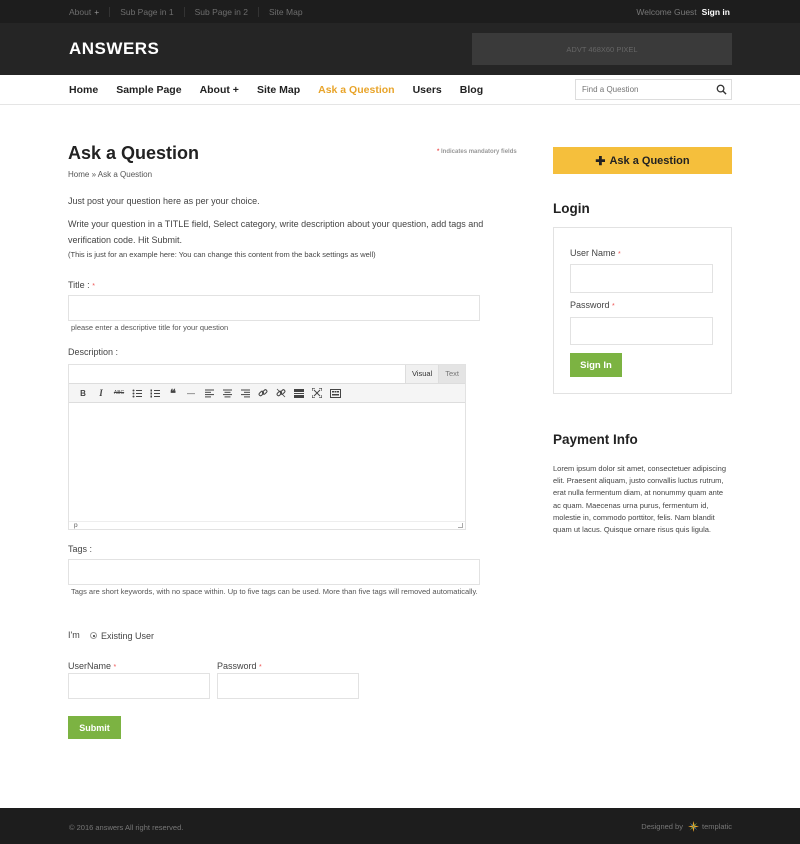 Image resolution: width=800 pixels, height=844 pixels. Describe the element at coordinates (93, 635) in the screenshot. I see `existing-user-radio` at that location.